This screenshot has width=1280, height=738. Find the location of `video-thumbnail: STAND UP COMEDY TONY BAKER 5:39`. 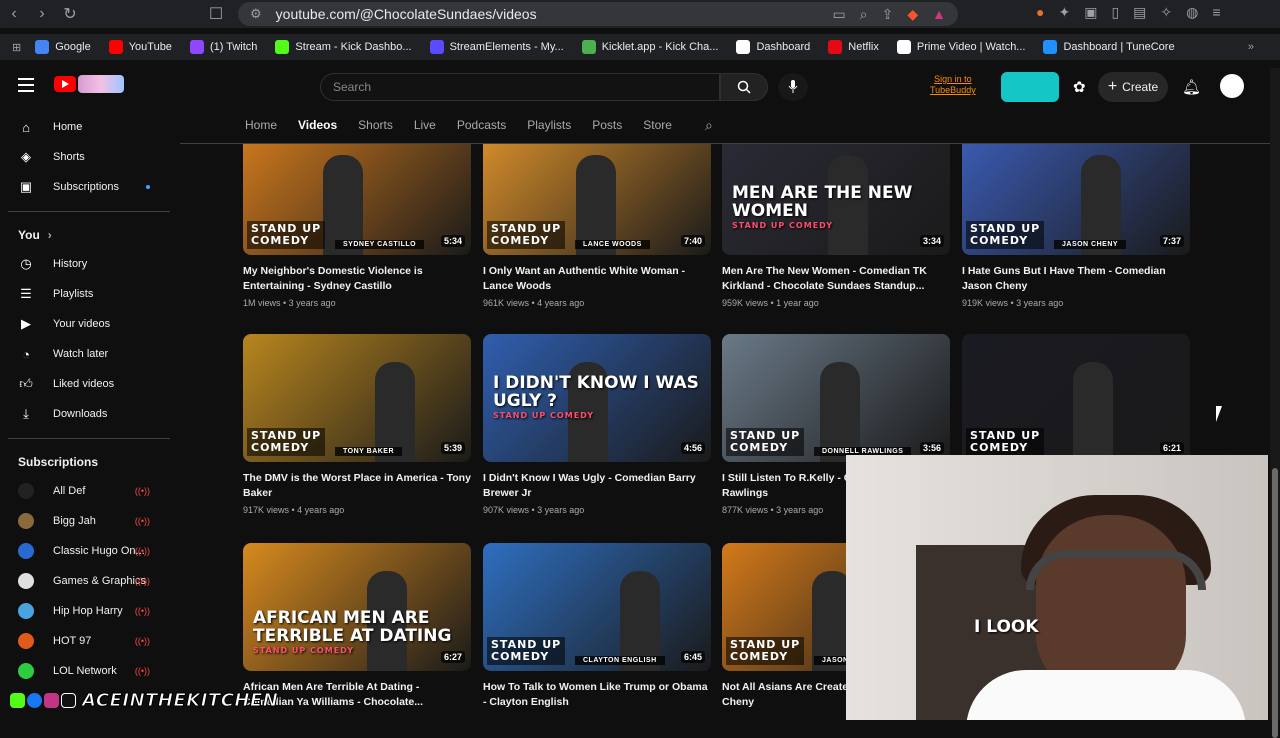

video-thumbnail: STAND UP COMEDY TONY BAKER 5:39 is located at coordinates (357, 398).